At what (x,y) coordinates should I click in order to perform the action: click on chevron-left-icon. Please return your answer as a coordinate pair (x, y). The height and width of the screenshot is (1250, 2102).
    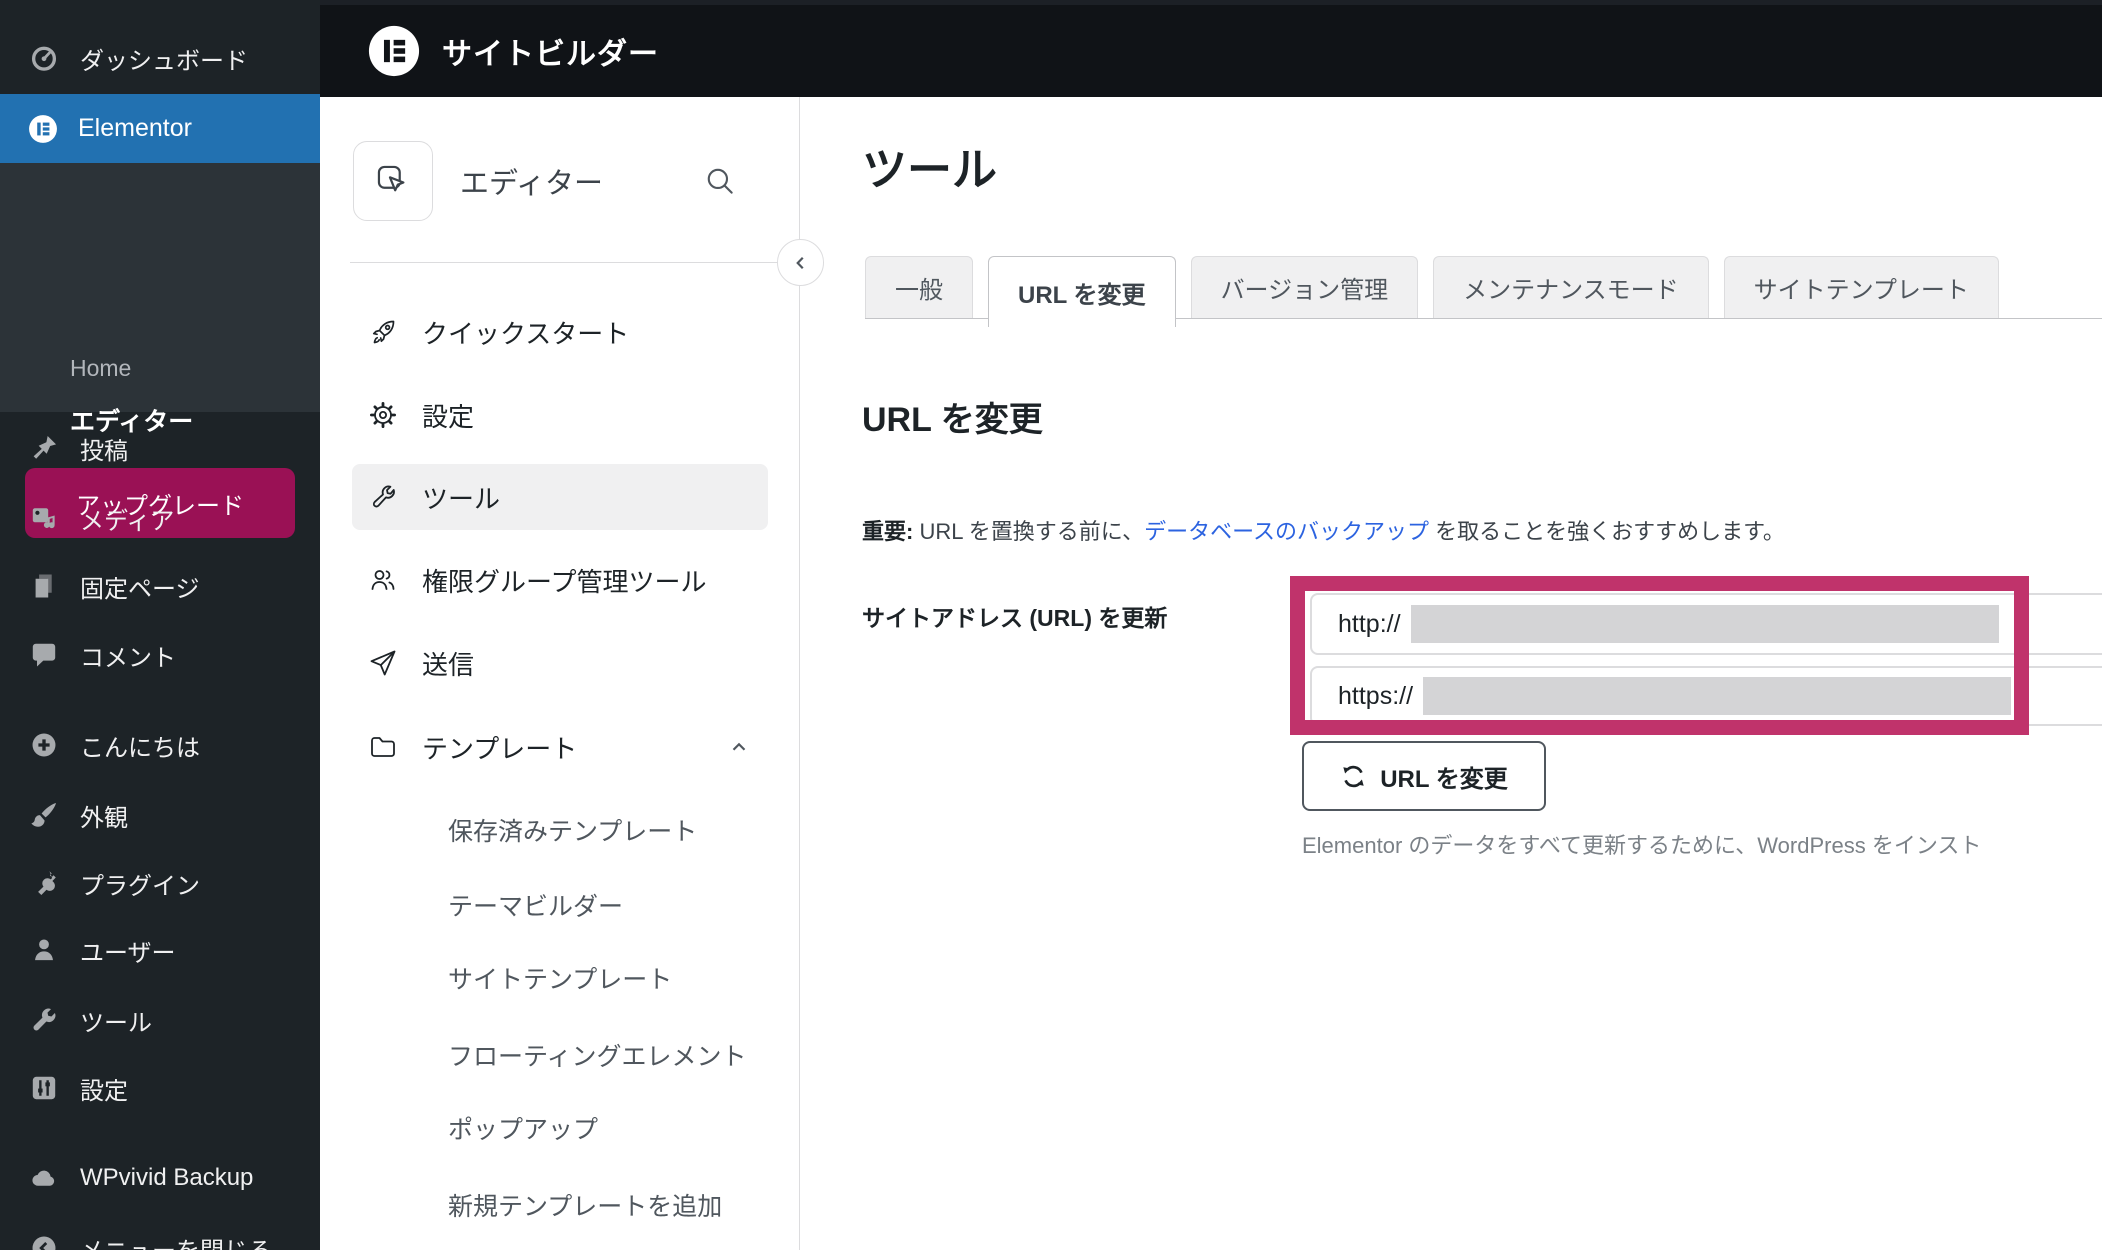
    Looking at the image, I should click on (799, 262).